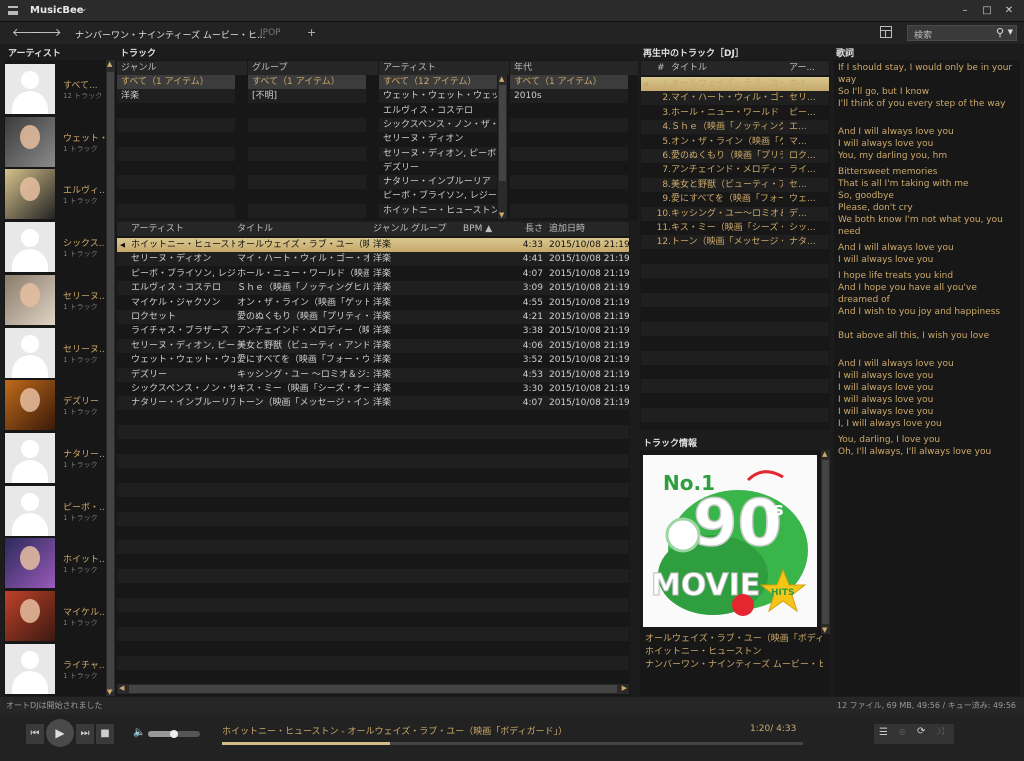  I want to click on volume-icon: 🔈, so click(139, 732).